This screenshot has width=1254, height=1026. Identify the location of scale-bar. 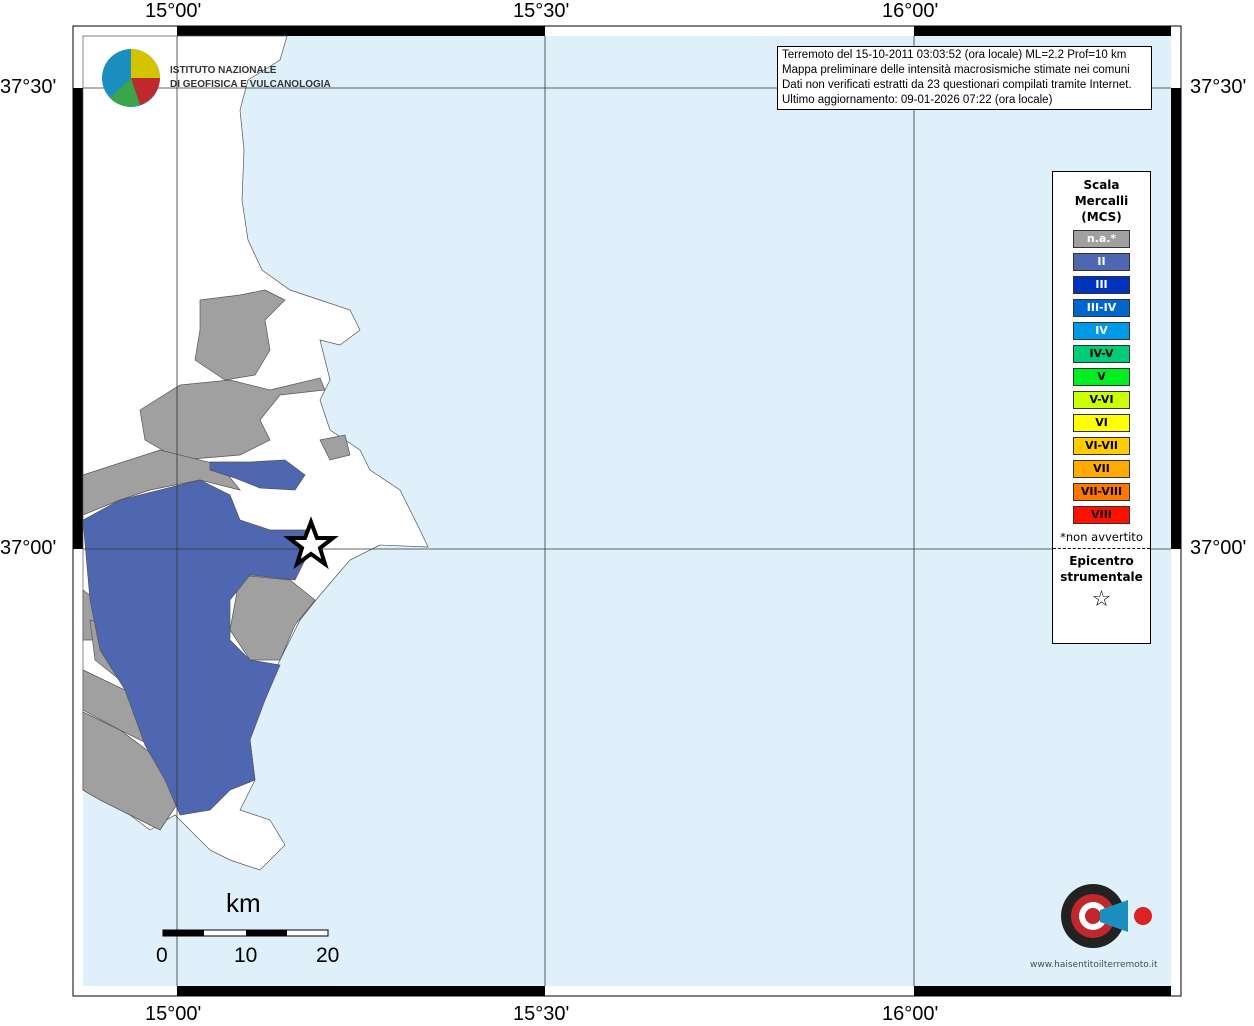
(245, 933).